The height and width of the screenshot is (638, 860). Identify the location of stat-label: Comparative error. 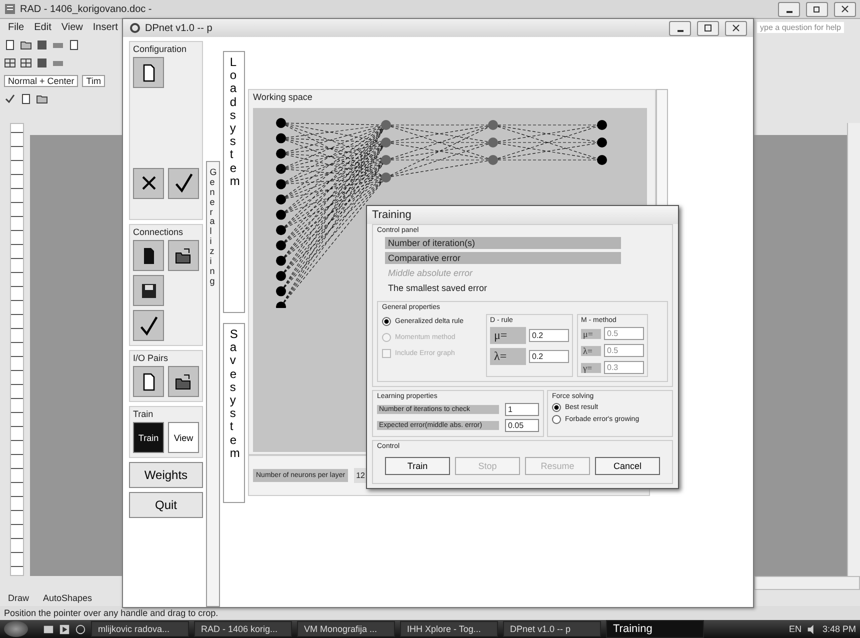
(503, 258).